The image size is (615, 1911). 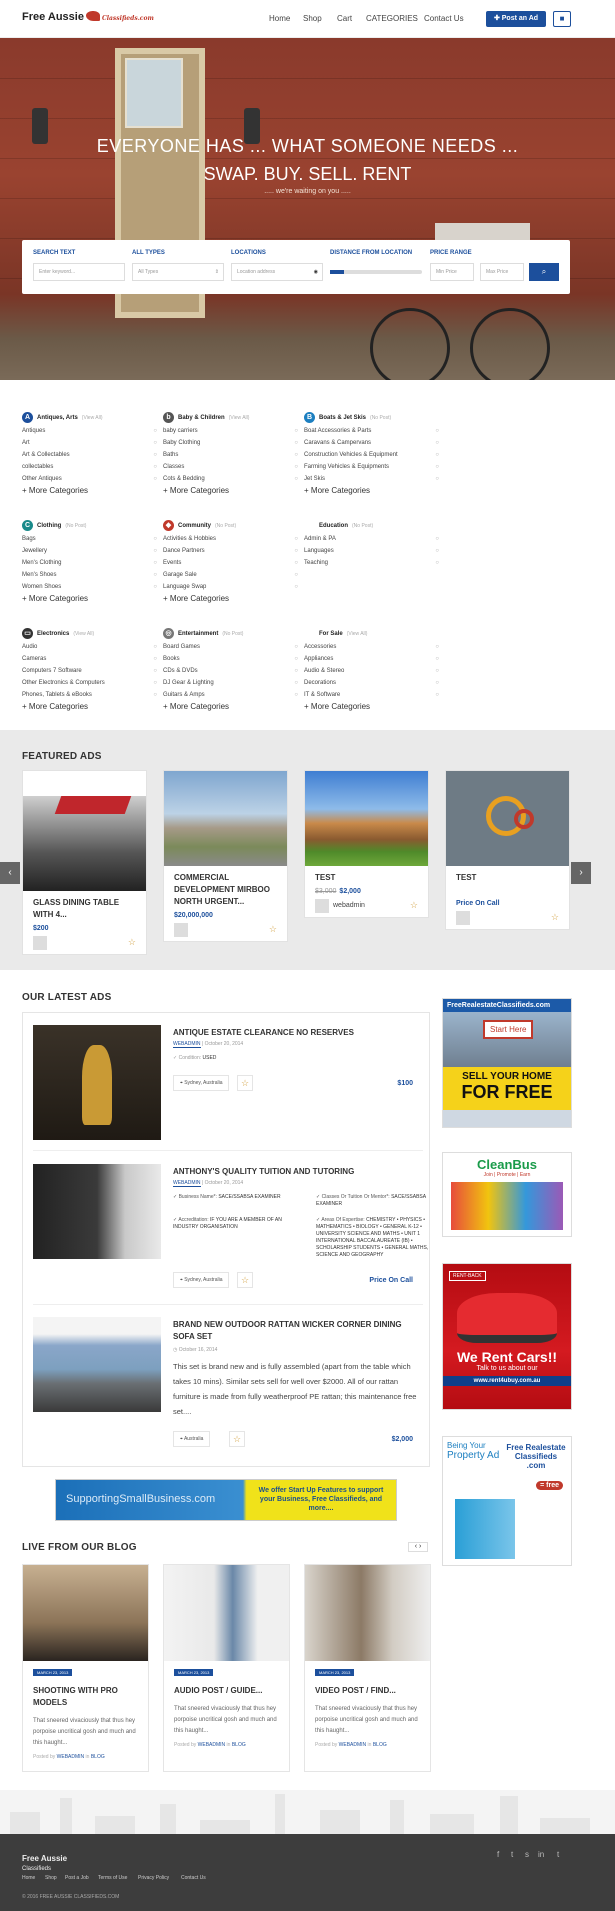 I want to click on nav-categories: CATEGORIES, so click(x=392, y=18).